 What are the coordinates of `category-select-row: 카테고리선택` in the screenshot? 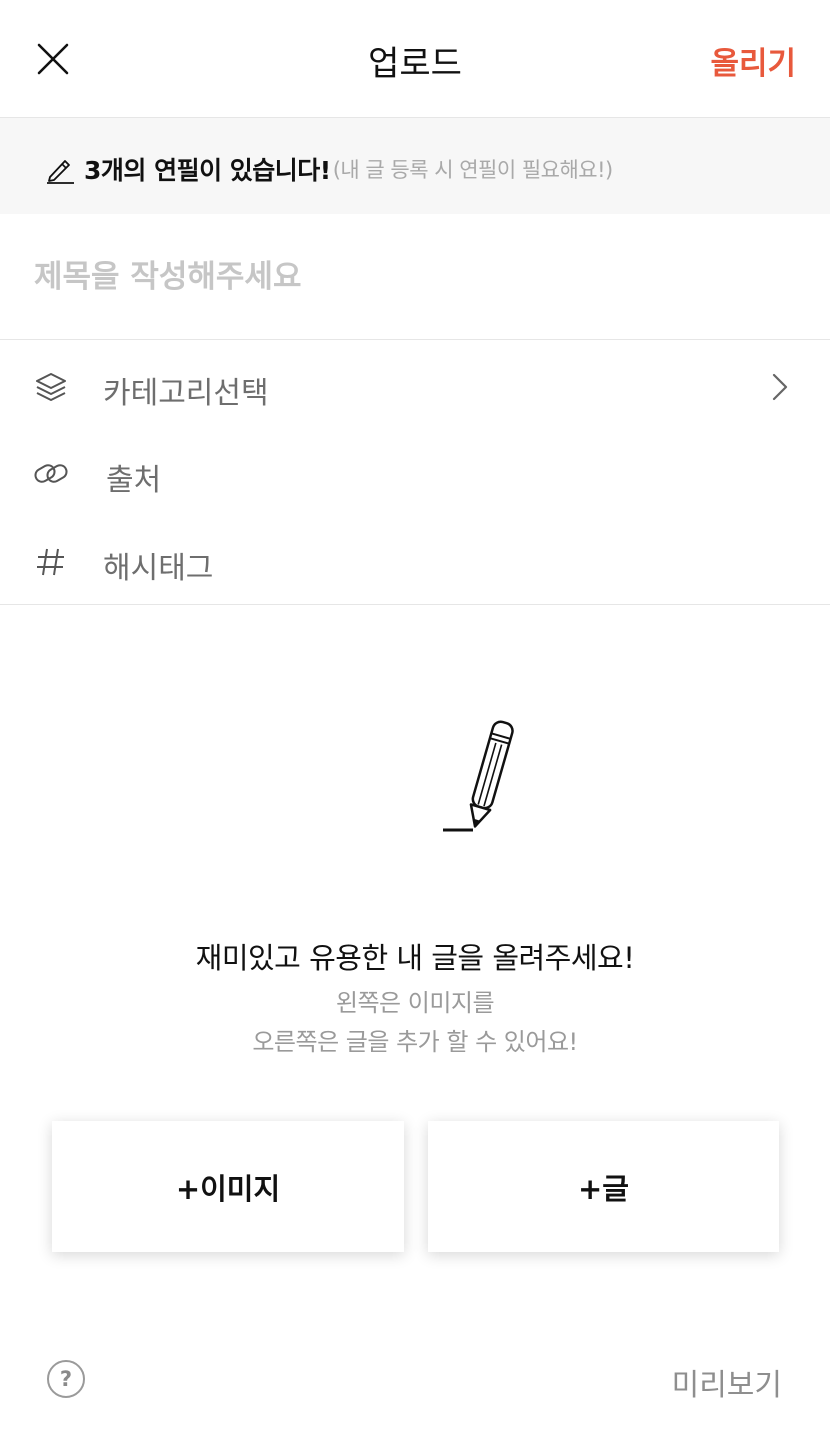 It's located at (415, 386).